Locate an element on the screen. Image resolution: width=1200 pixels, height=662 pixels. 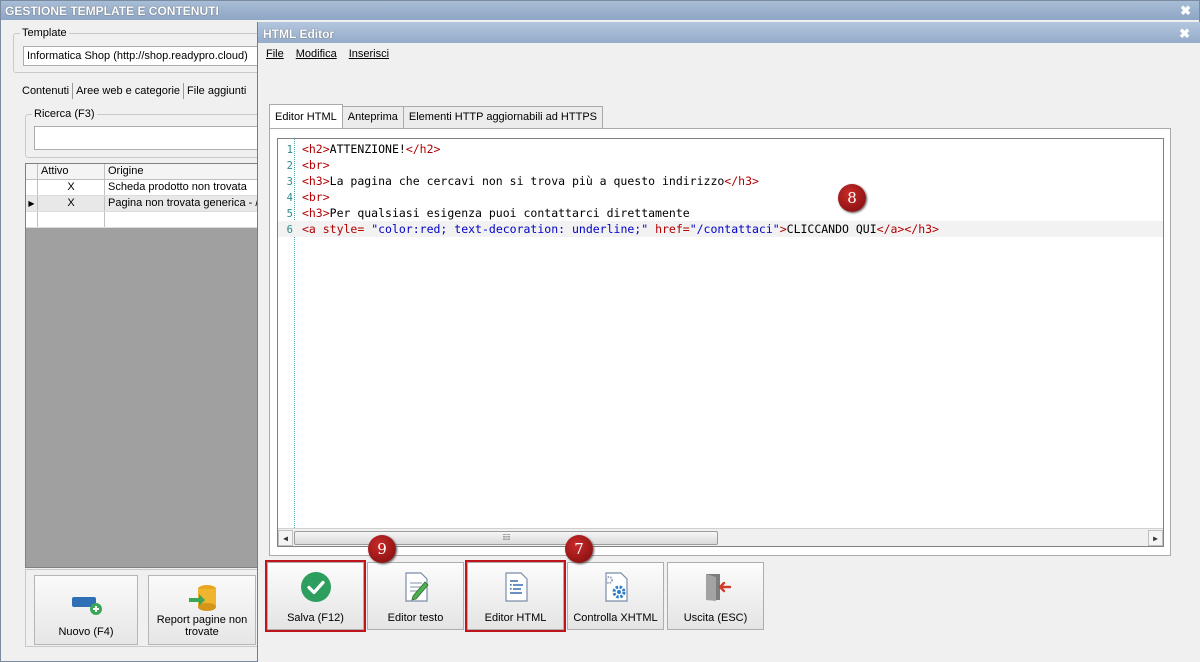
column-attivo: Attivo is located at coordinates (71, 171).